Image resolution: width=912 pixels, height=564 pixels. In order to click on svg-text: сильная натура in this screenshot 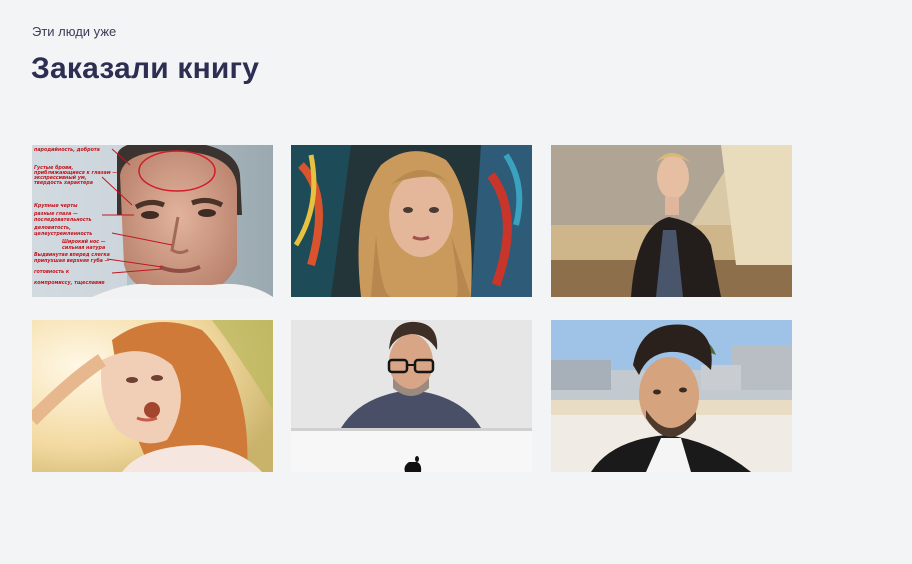, I will do `click(83, 248)`.